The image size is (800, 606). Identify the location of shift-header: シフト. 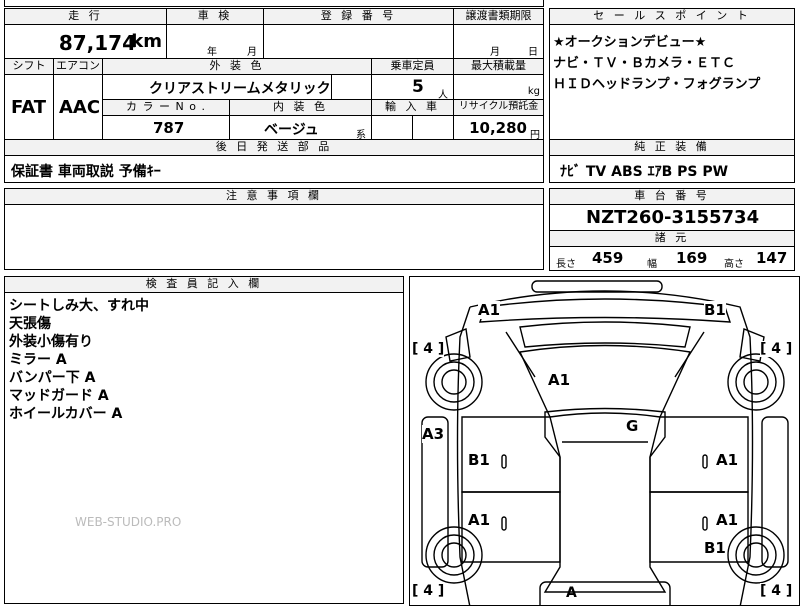
(29, 66).